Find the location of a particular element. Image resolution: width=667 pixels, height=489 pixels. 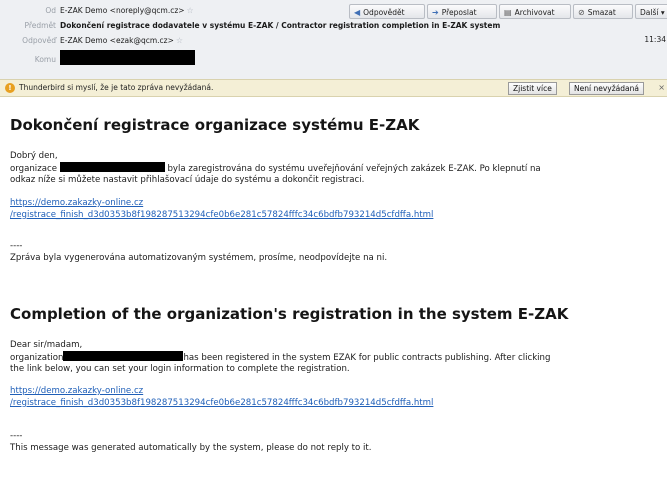

delete-button: ⊘ Smazat is located at coordinates (603, 11).